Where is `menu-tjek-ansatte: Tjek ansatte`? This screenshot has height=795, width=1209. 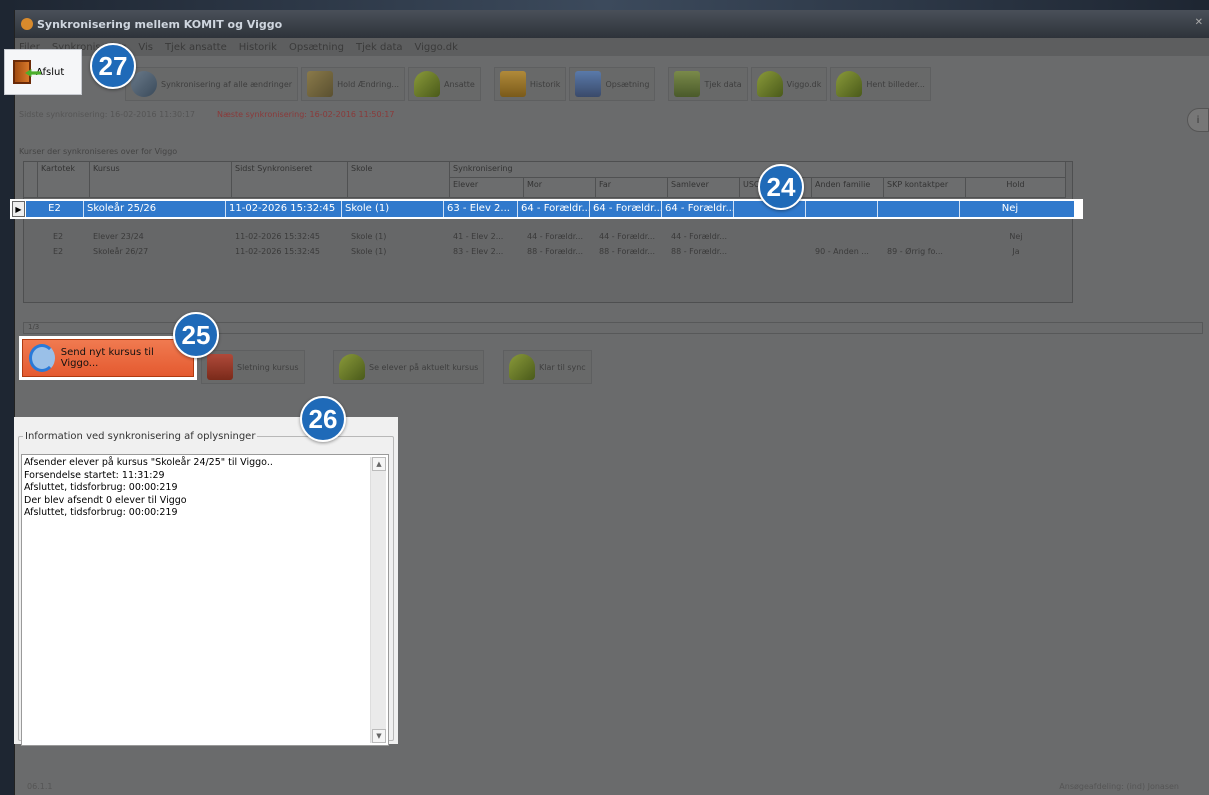
menu-tjek-ansatte: Tjek ansatte is located at coordinates (196, 47).